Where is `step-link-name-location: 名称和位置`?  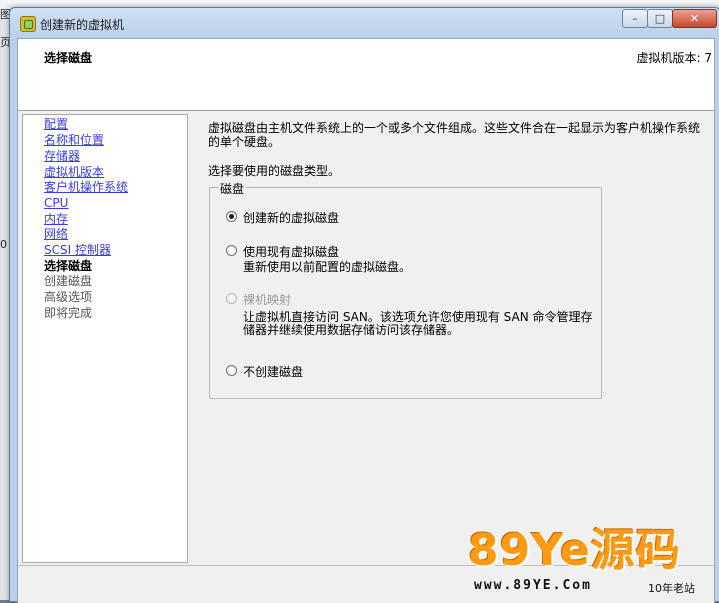
step-link-name-location: 名称和位置 is located at coordinates (74, 140).